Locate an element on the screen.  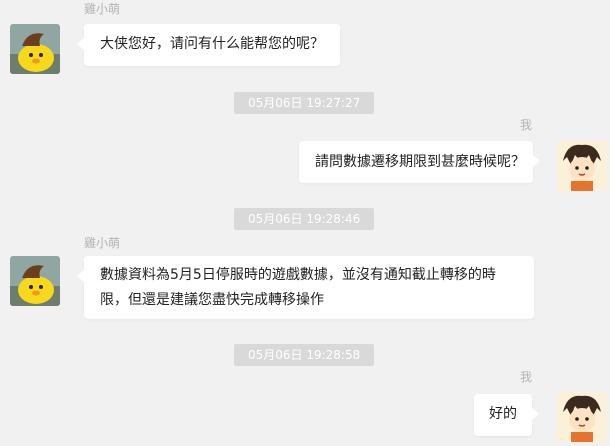
message-line: 限，但還是建議您盡快完成轉移操作 is located at coordinates (212, 300).